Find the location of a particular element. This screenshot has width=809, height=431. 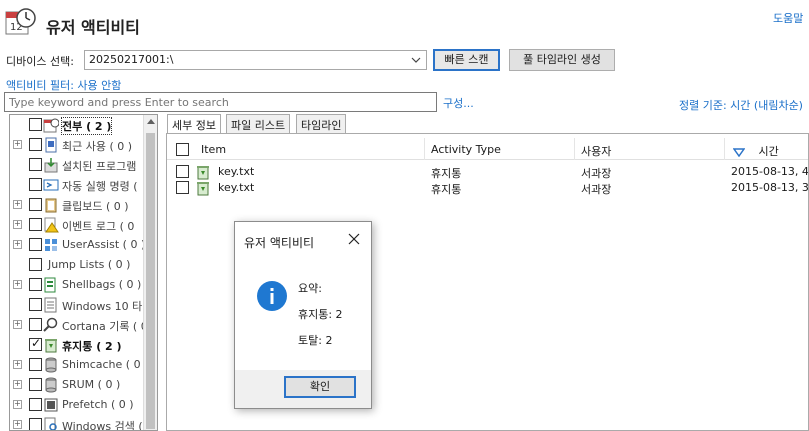

search-doc-icon is located at coordinates (50, 423).